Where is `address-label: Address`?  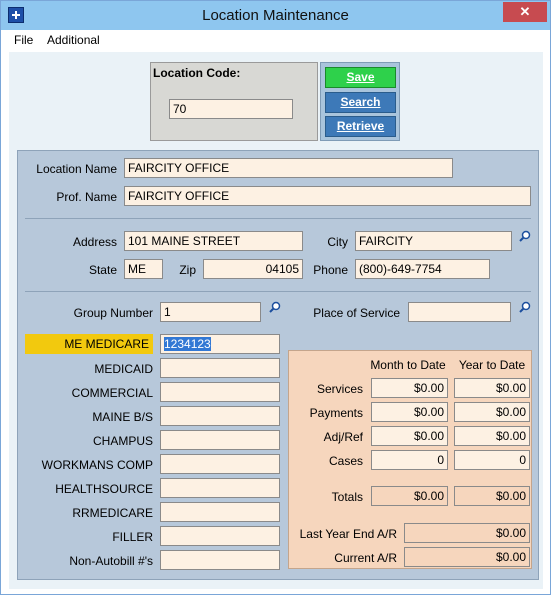
address-label: Address is located at coordinates (94, 242).